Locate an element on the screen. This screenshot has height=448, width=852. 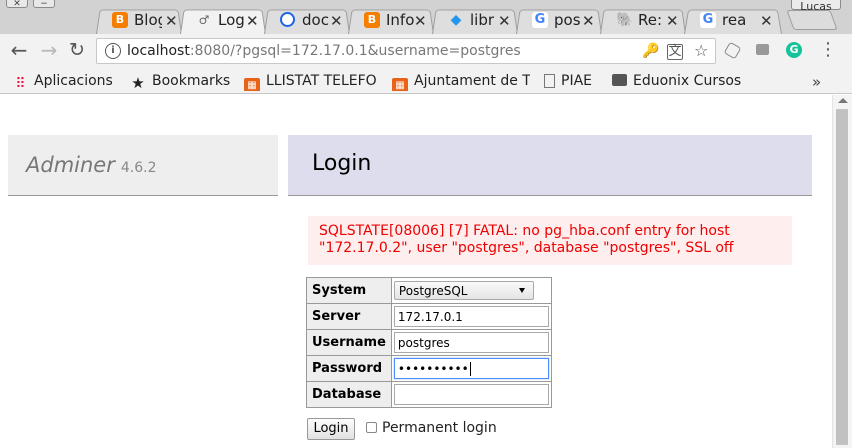
form-row-system: System PostgreSQL is located at coordinates (429, 290).